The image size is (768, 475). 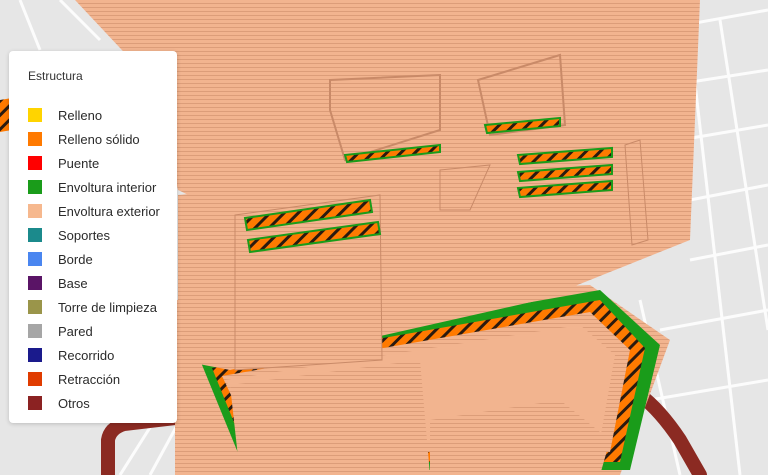 I want to click on legend-item: Retracción, so click(x=102, y=379).